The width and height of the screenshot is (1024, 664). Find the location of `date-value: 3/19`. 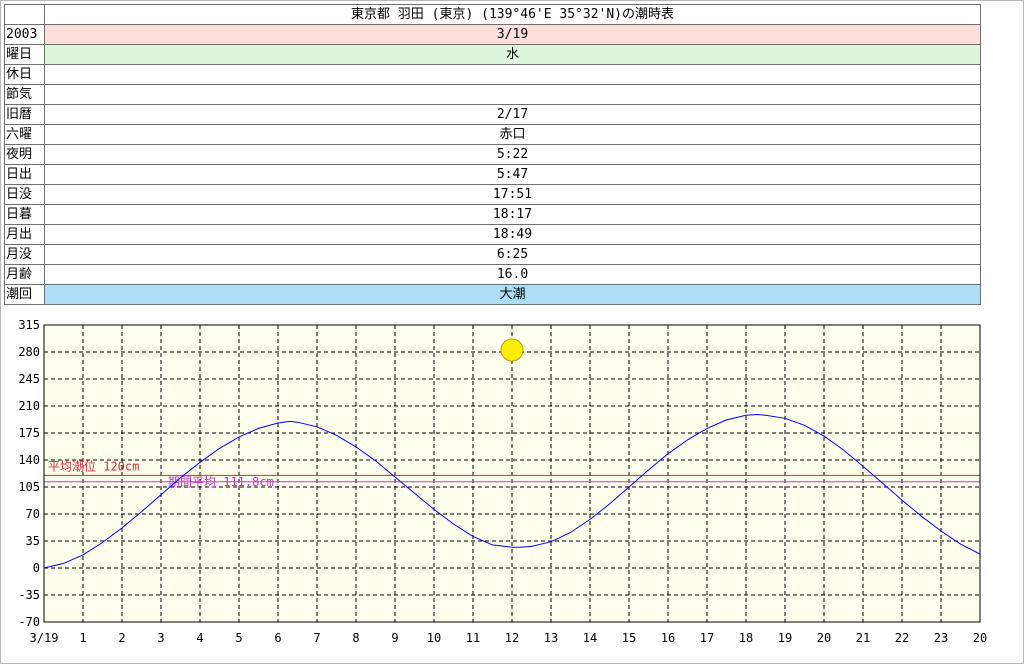

date-value: 3/19 is located at coordinates (512, 34).